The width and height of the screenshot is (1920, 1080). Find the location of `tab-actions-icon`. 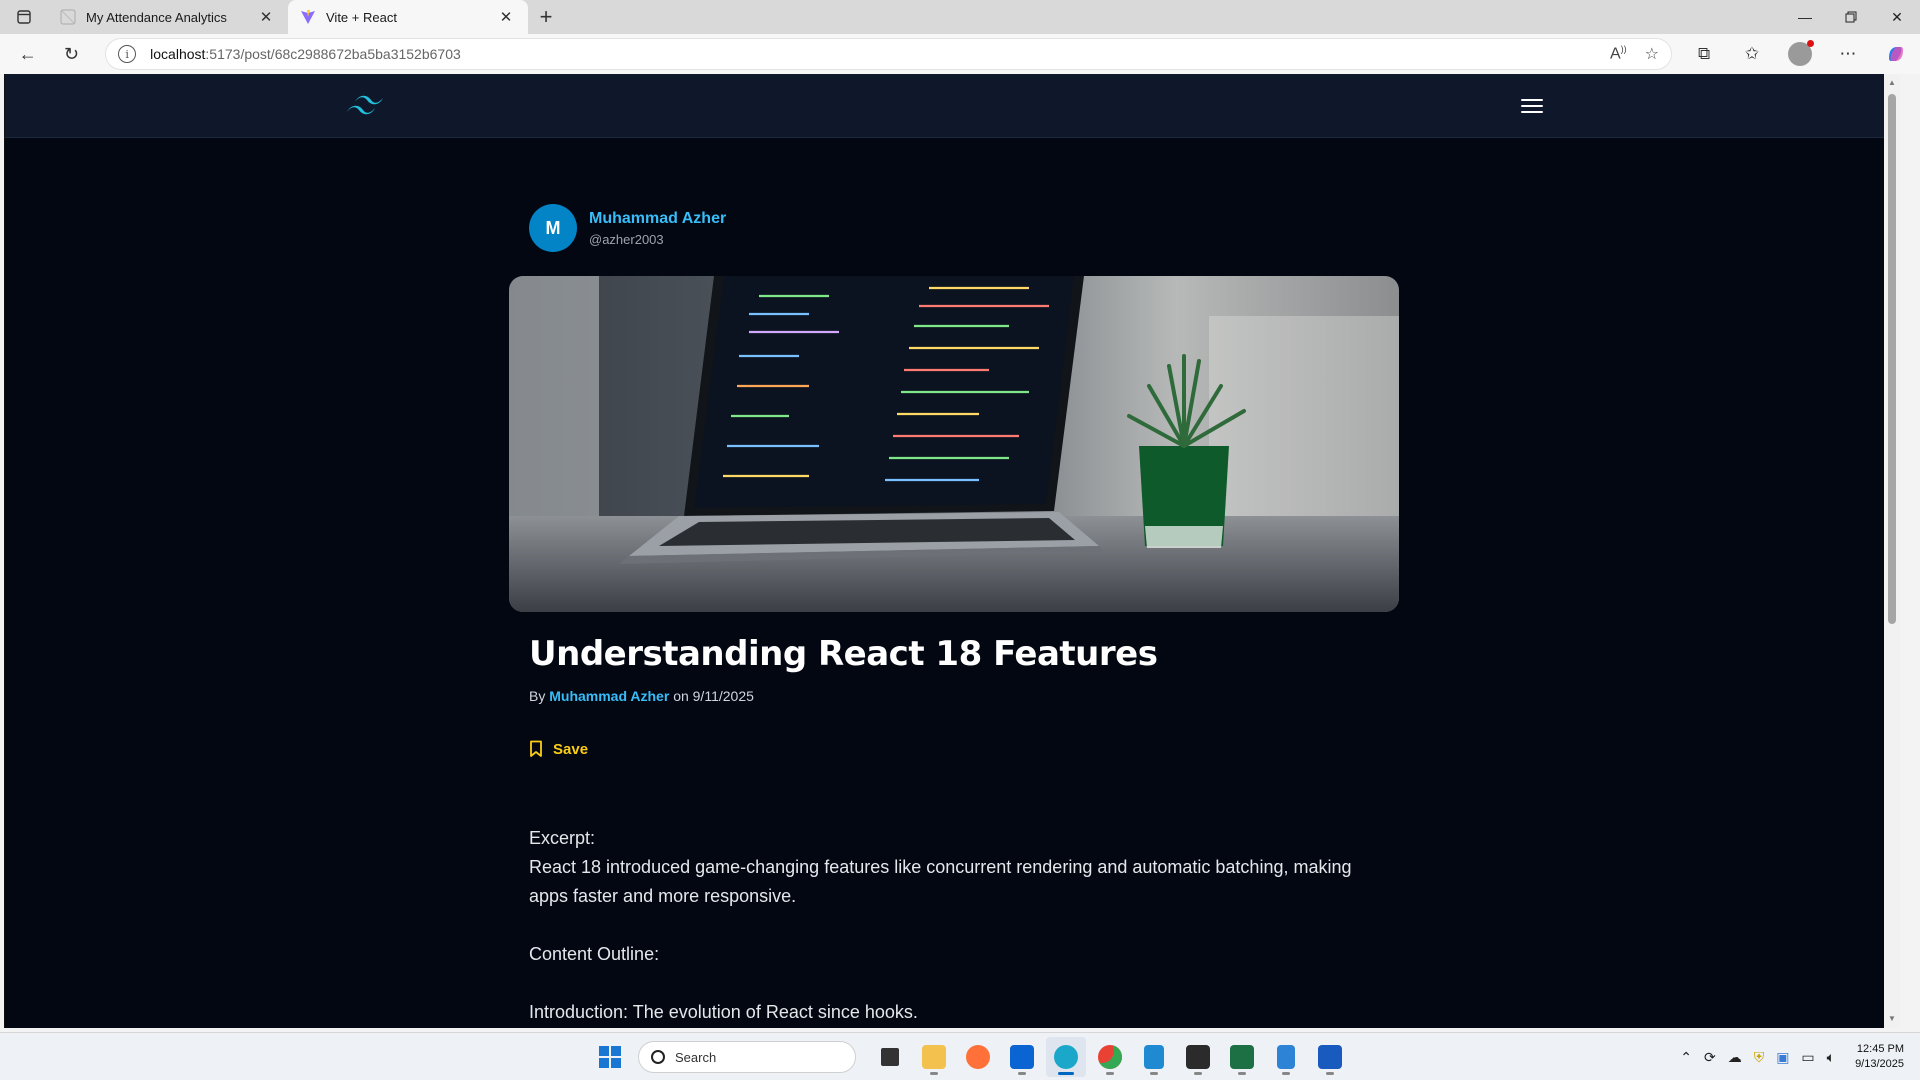

tab-actions-icon is located at coordinates (24, 17).